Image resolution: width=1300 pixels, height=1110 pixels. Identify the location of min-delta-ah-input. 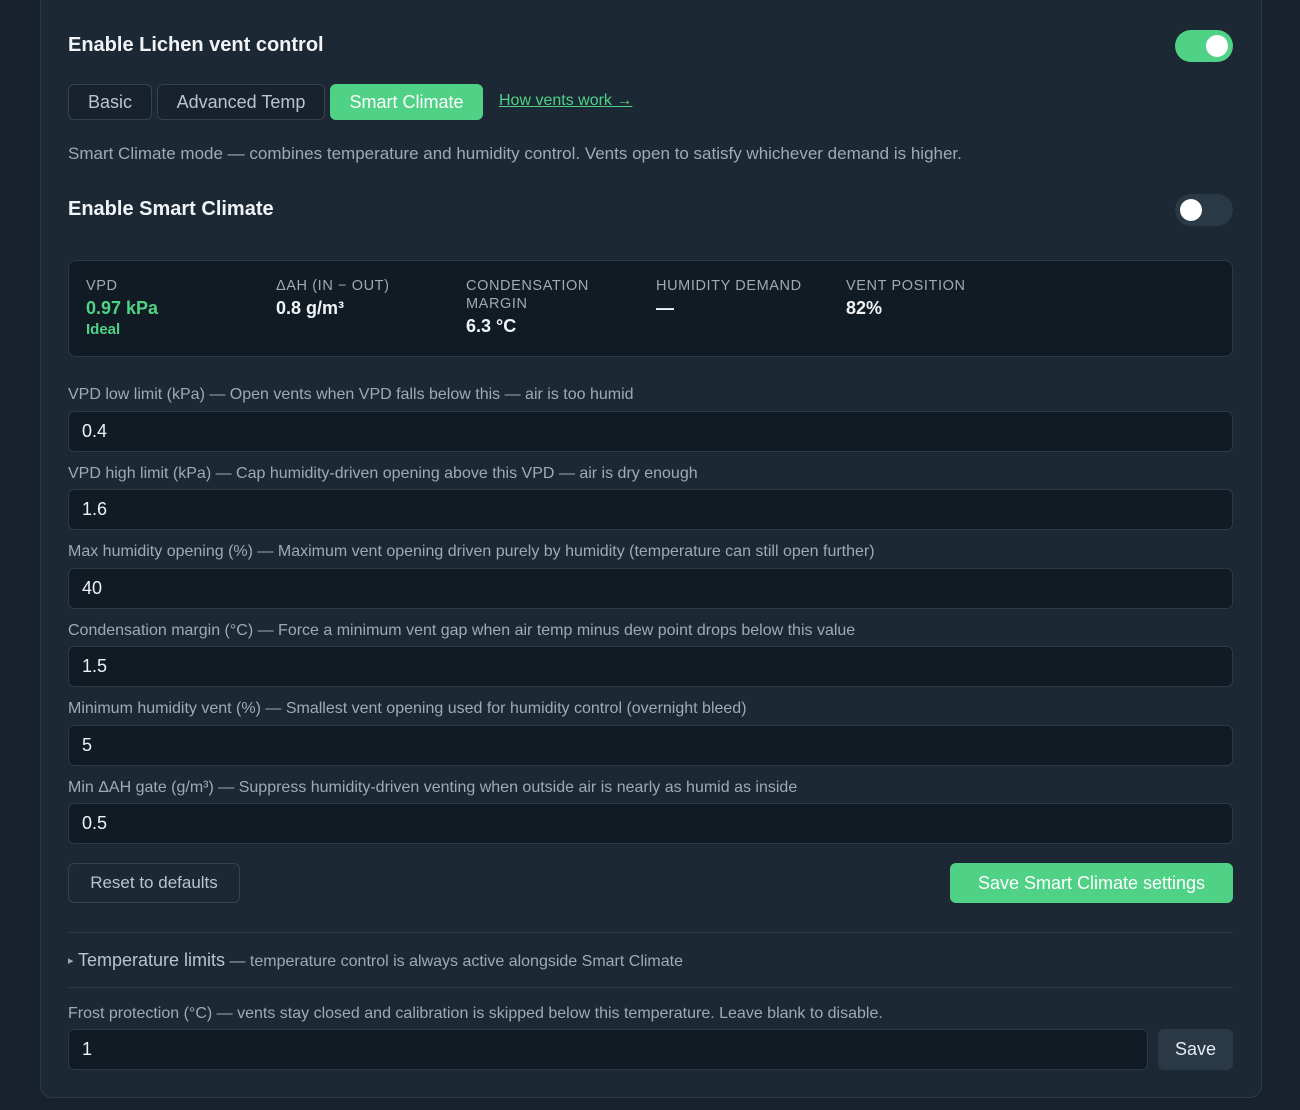
(650, 823).